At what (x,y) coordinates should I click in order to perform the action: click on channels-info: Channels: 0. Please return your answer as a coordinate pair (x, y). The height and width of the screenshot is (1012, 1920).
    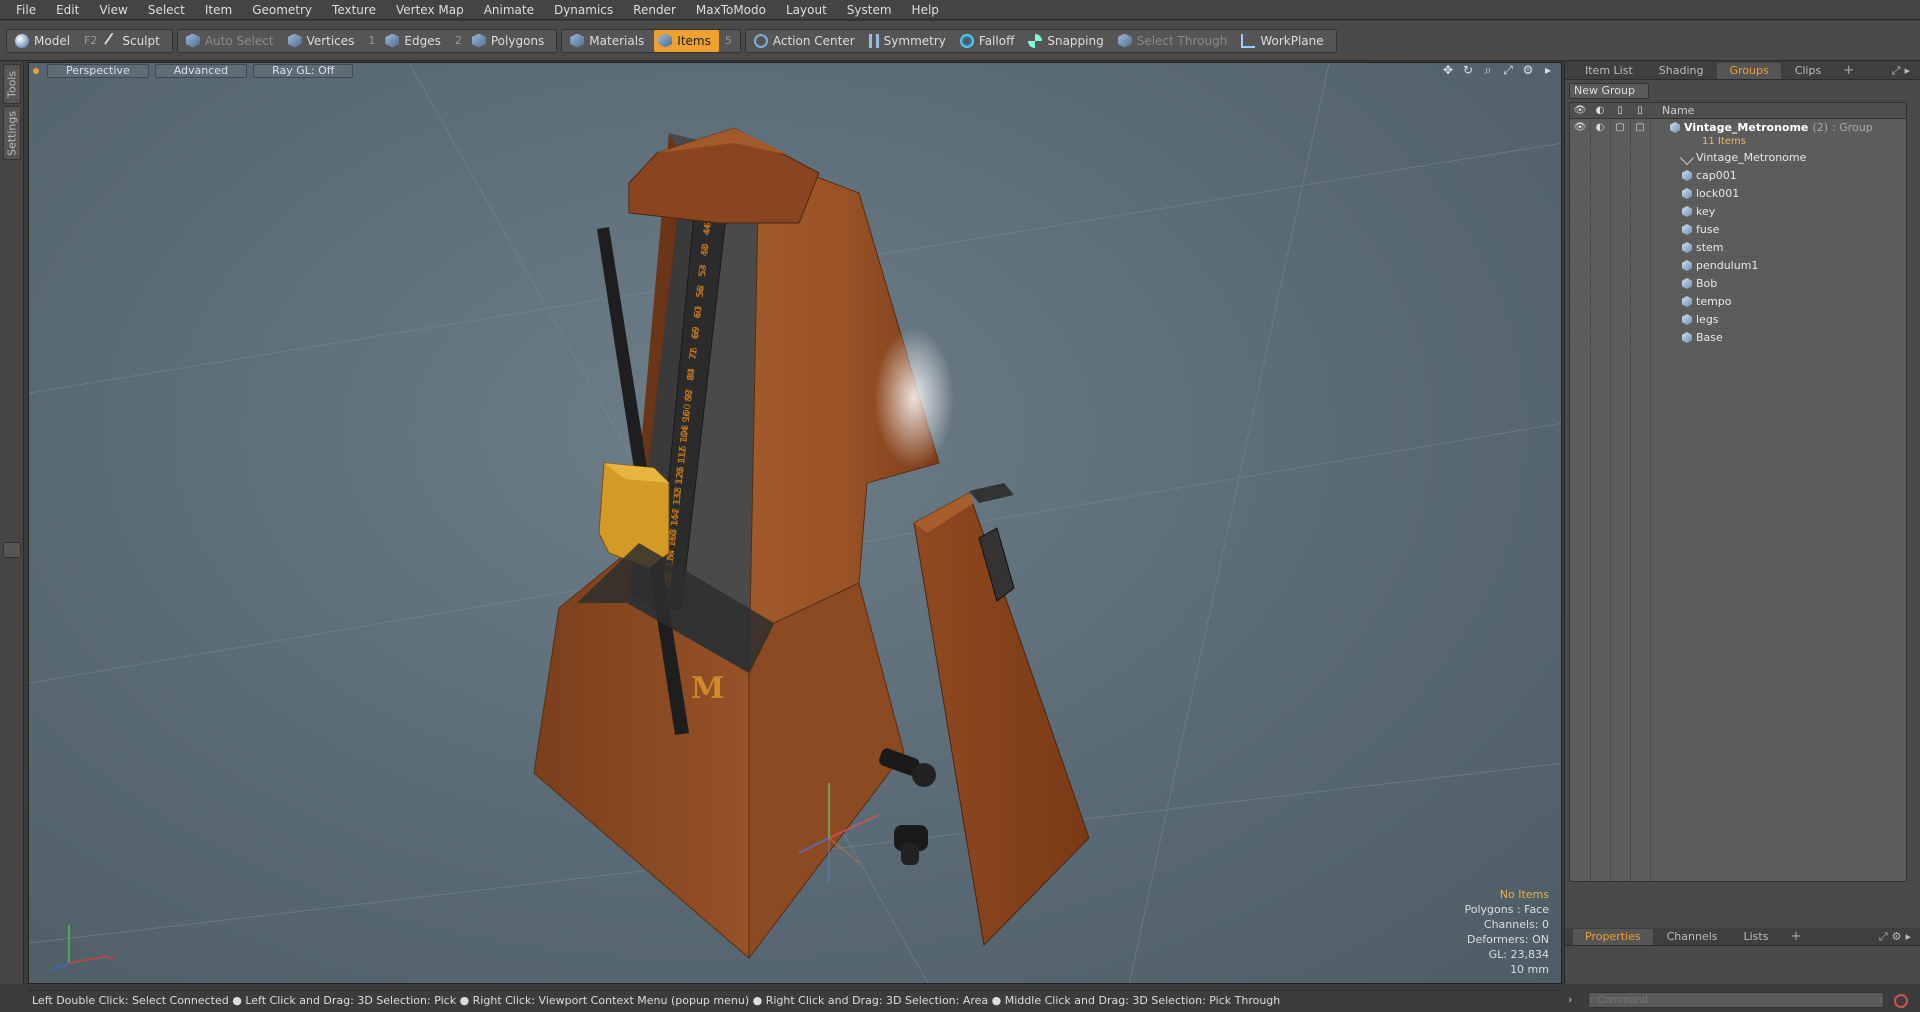
    Looking at the image, I should click on (1516, 924).